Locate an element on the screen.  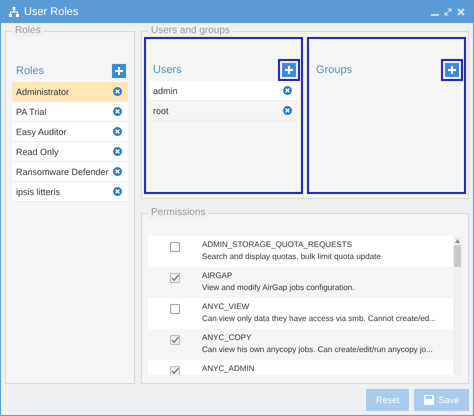
list-heading: Groups is located at coordinates (334, 70).